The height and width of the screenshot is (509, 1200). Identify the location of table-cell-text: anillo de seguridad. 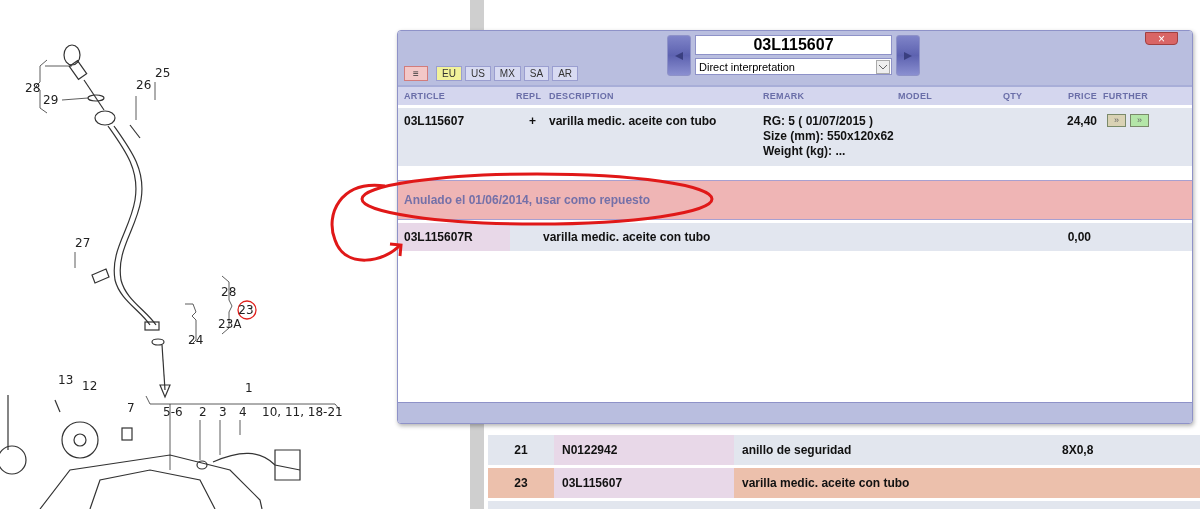
(797, 450).